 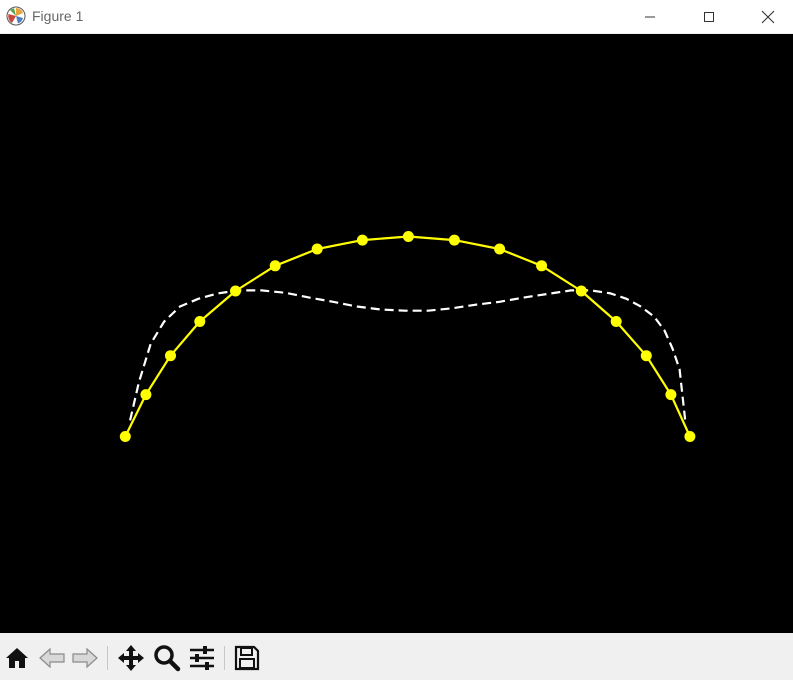 I want to click on close-icon, so click(x=768, y=16).